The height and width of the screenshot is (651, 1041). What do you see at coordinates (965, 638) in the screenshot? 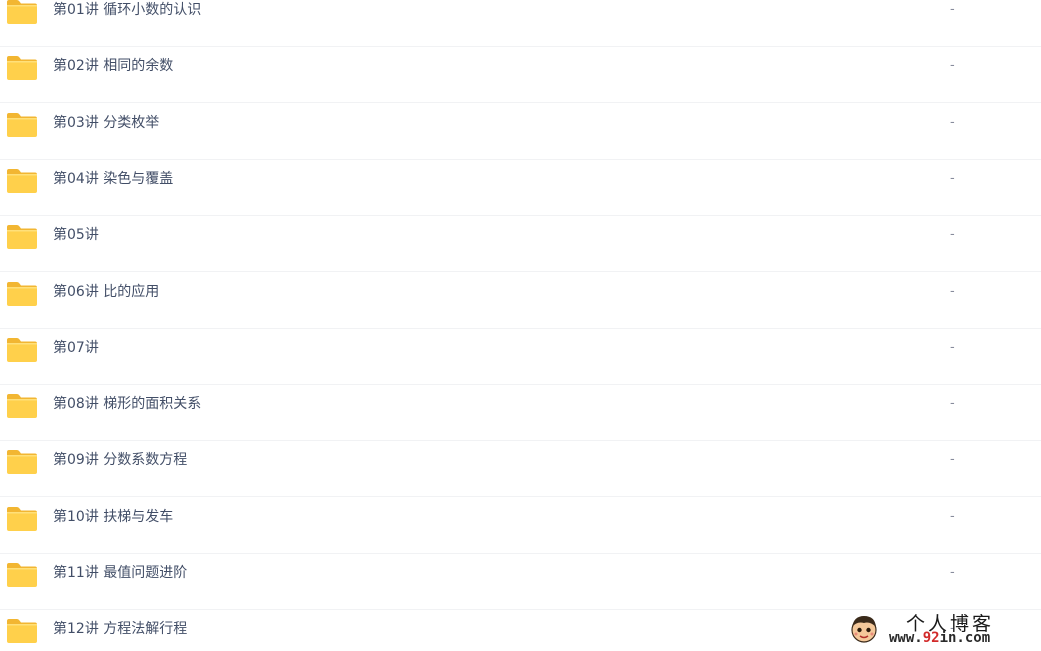
I see `watermark-url-suffix: in.com` at bounding box center [965, 638].